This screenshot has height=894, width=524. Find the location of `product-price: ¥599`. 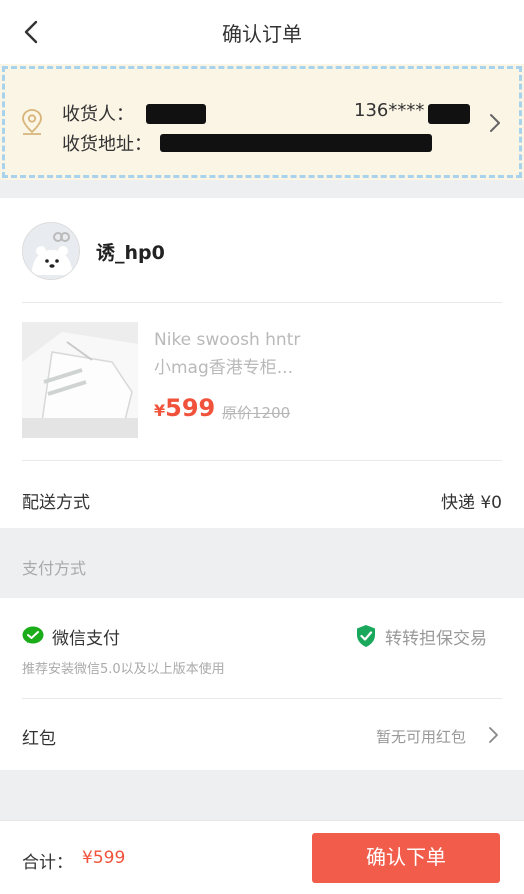

product-price: ¥599 is located at coordinates (184, 408).